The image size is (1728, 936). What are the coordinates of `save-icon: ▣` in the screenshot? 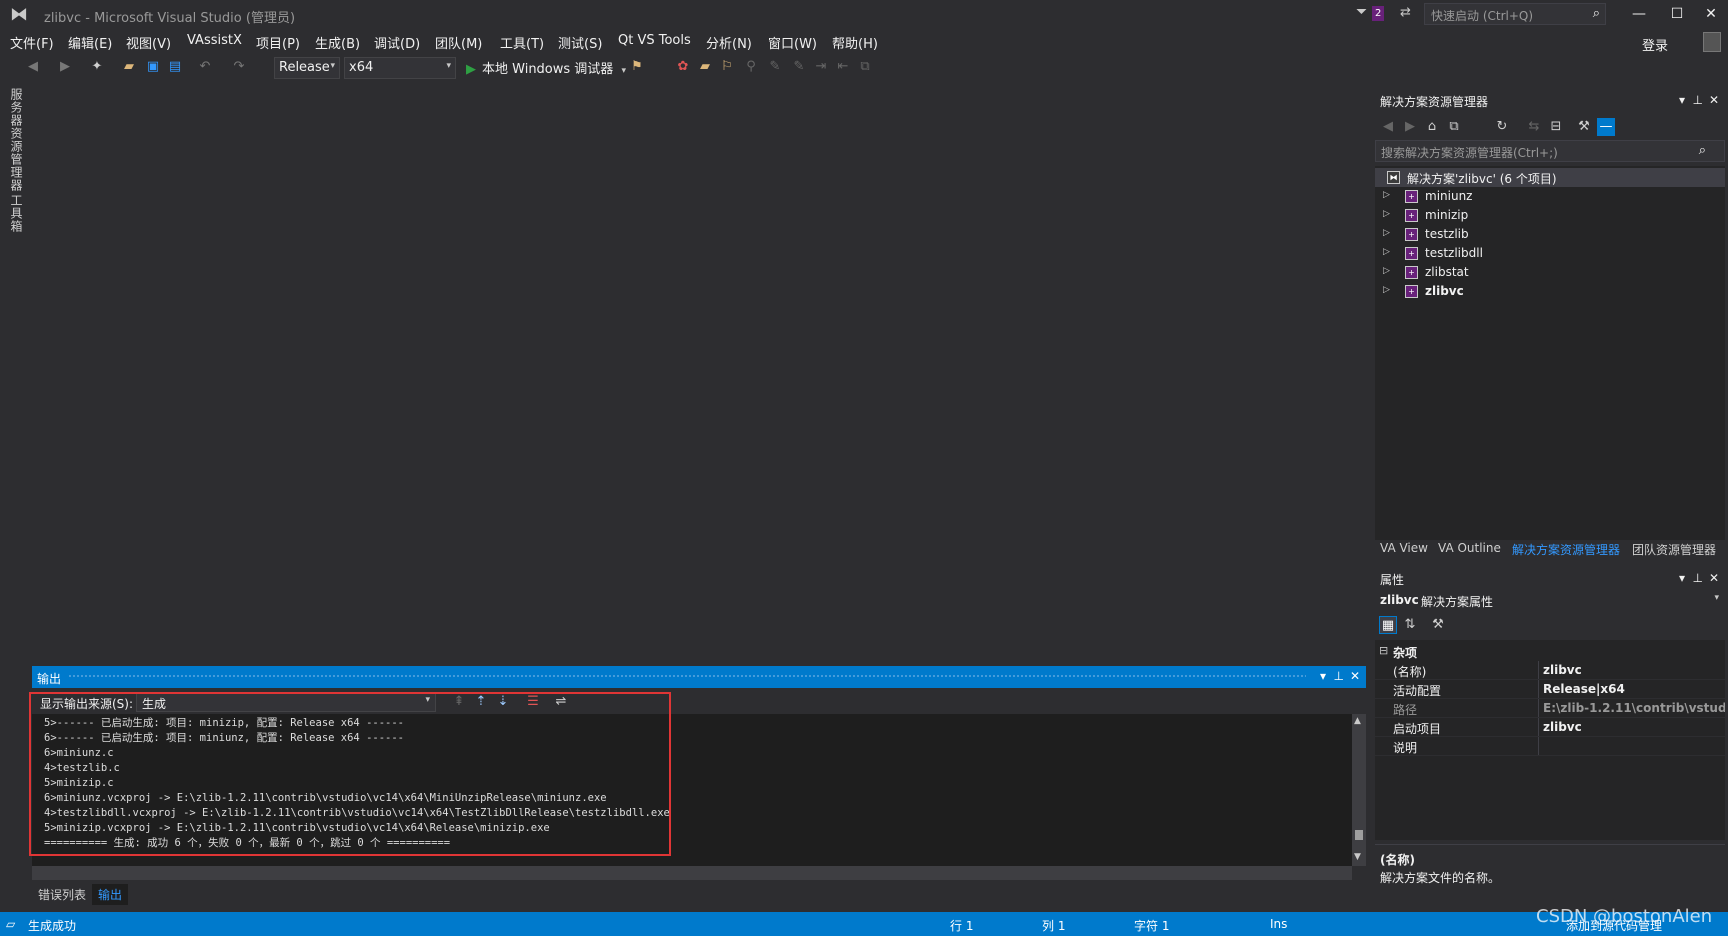 It's located at (153, 67).